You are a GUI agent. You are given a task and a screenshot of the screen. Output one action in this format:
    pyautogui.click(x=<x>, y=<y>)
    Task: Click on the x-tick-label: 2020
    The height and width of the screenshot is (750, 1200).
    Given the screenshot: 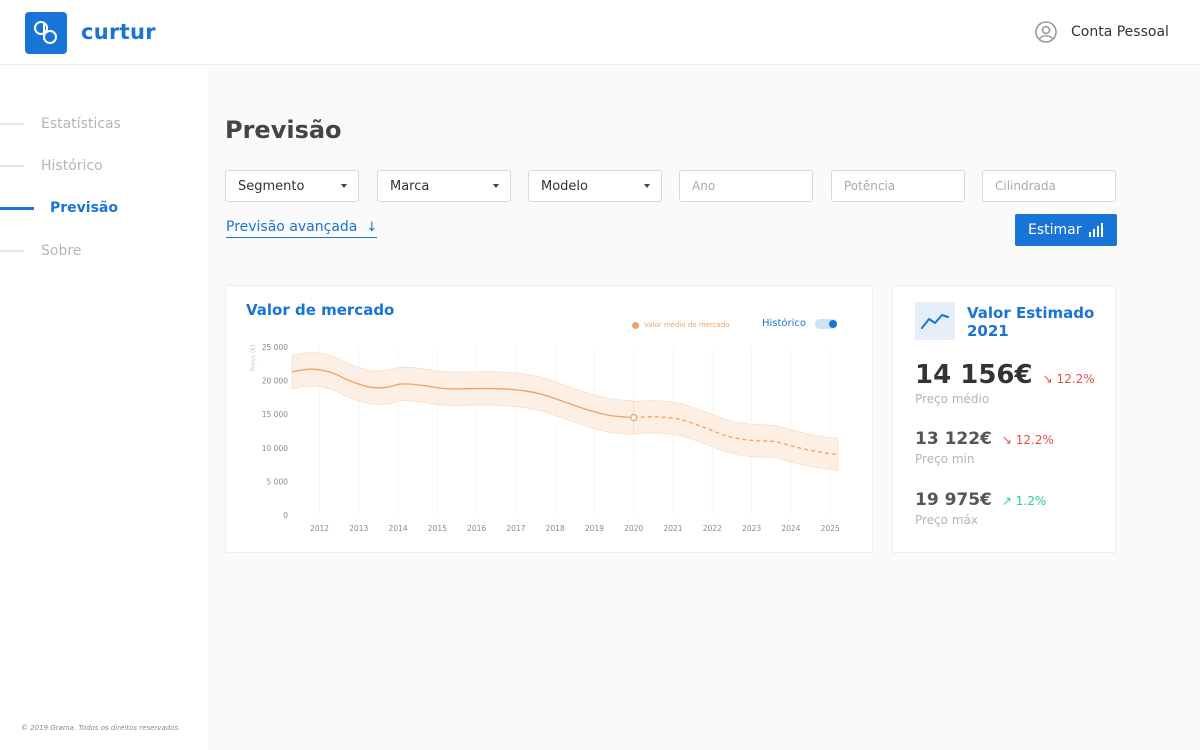 What is the action you would take?
    pyautogui.click(x=633, y=528)
    